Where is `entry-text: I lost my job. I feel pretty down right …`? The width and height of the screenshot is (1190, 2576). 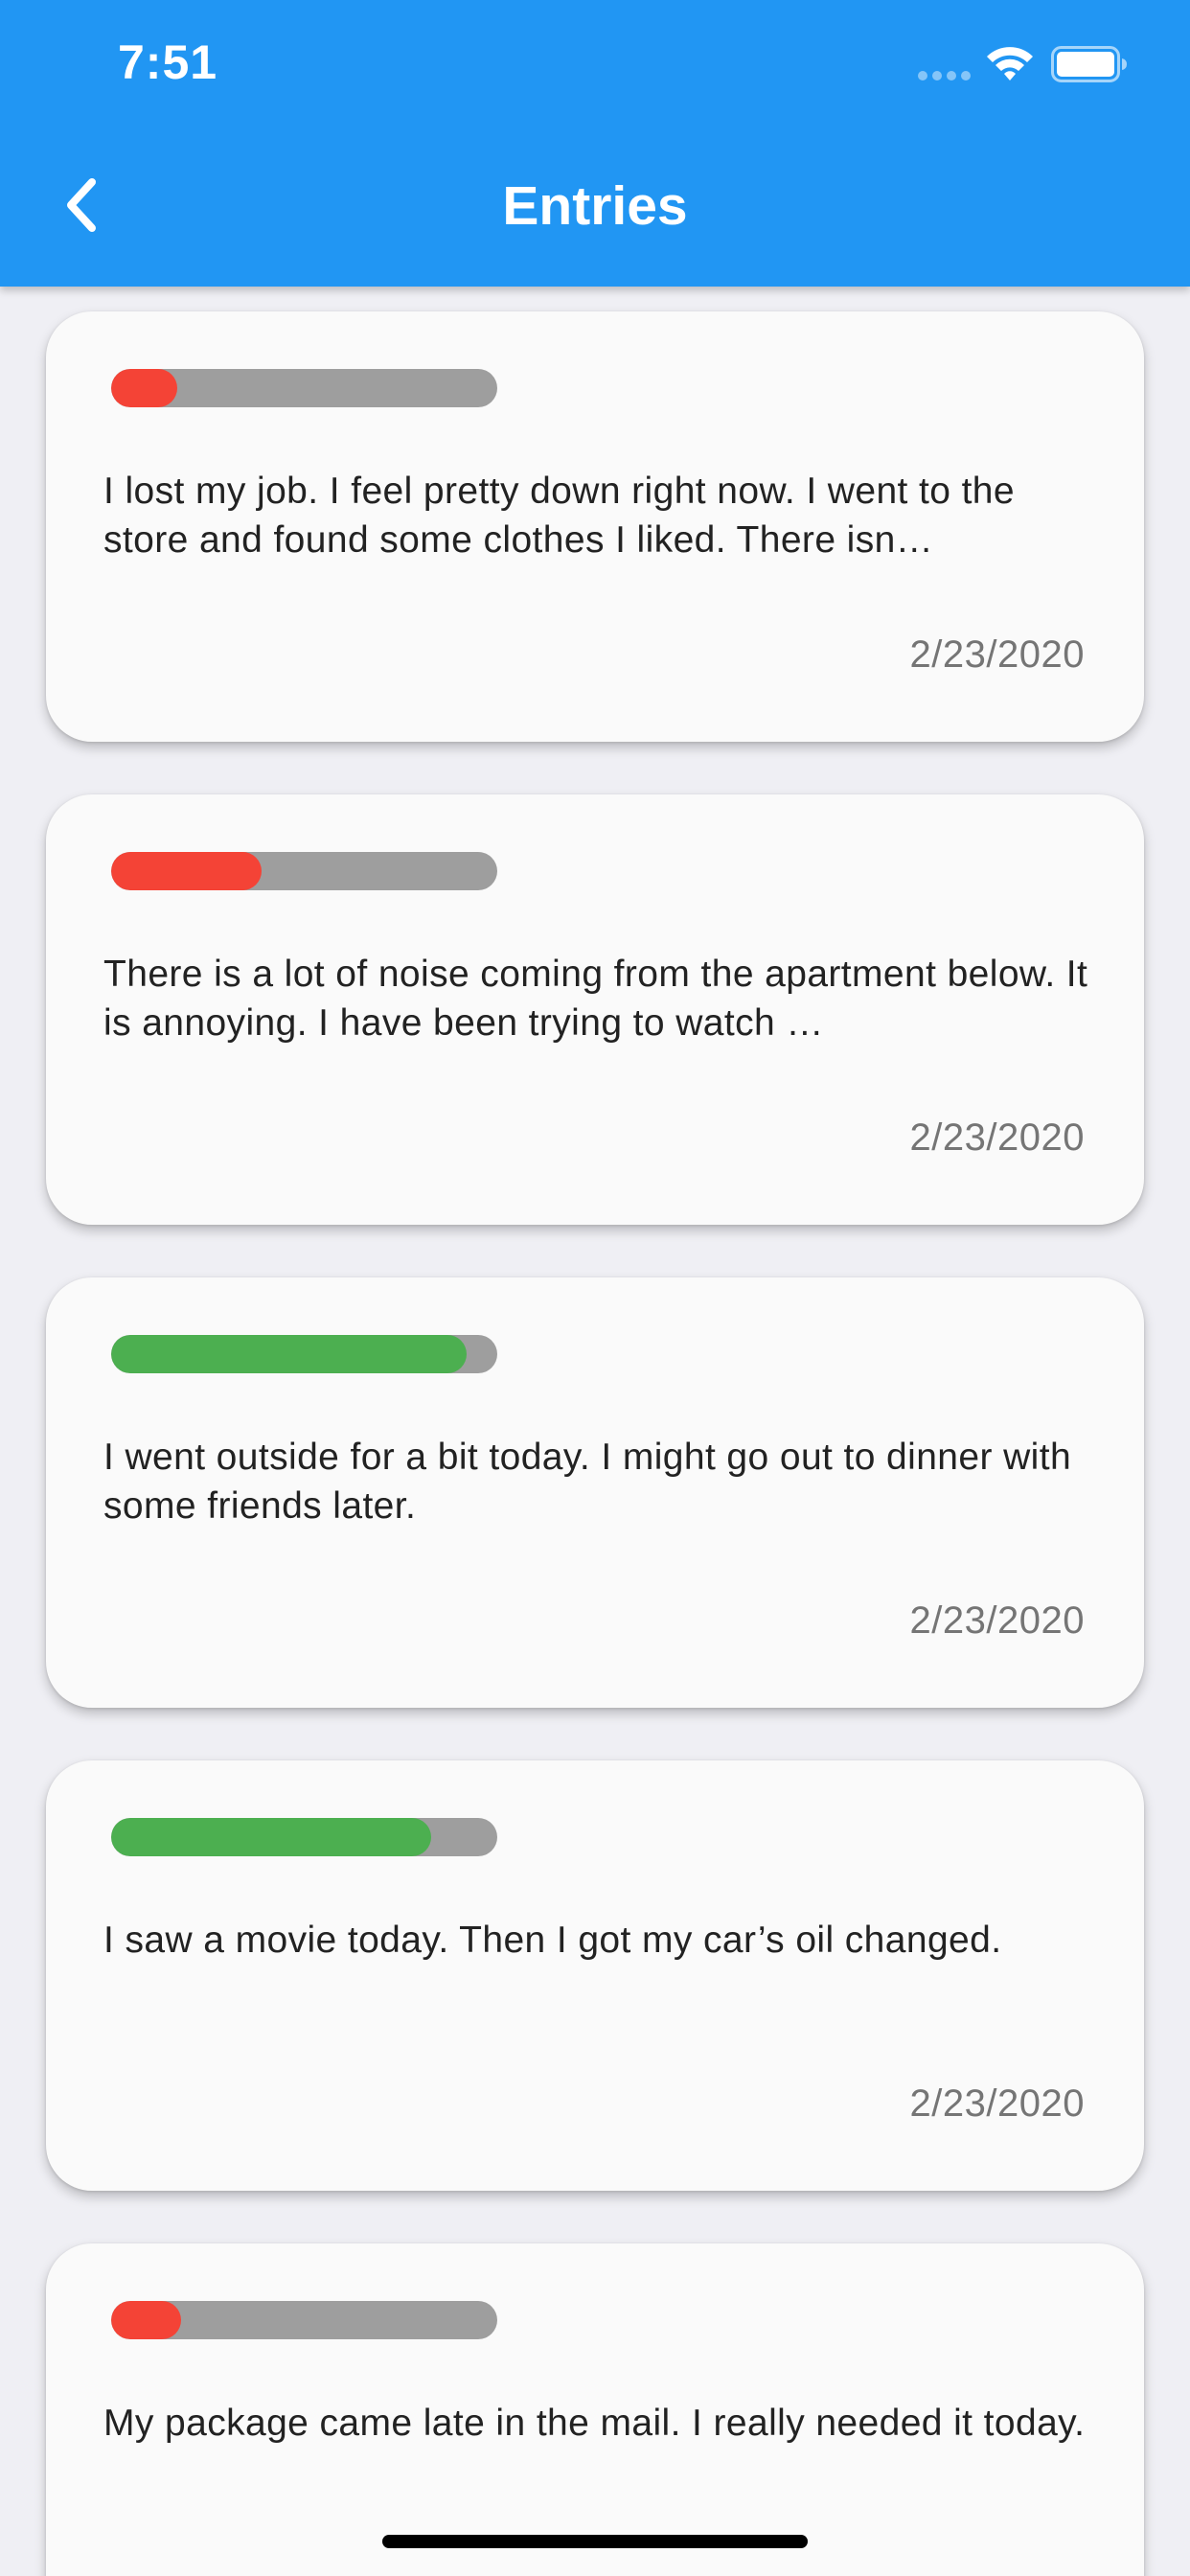
entry-text: I lost my job. I feel pretty down right … is located at coordinates (559, 516).